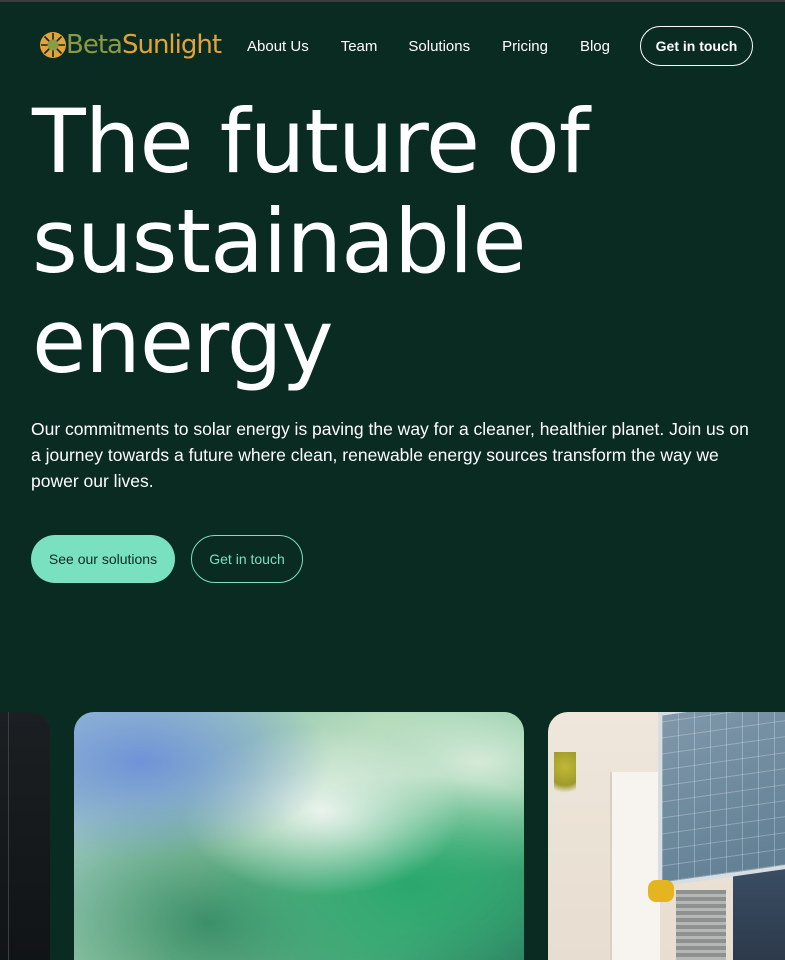 The height and width of the screenshot is (960, 785). I want to click on header-get-in-touch-button: Get in touch, so click(696, 46).